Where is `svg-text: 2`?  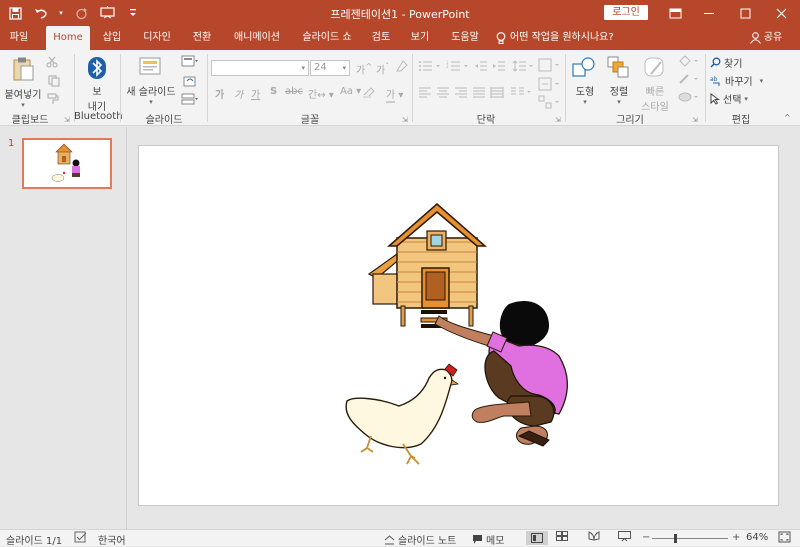 svg-text: 2 is located at coordinates (447, 66).